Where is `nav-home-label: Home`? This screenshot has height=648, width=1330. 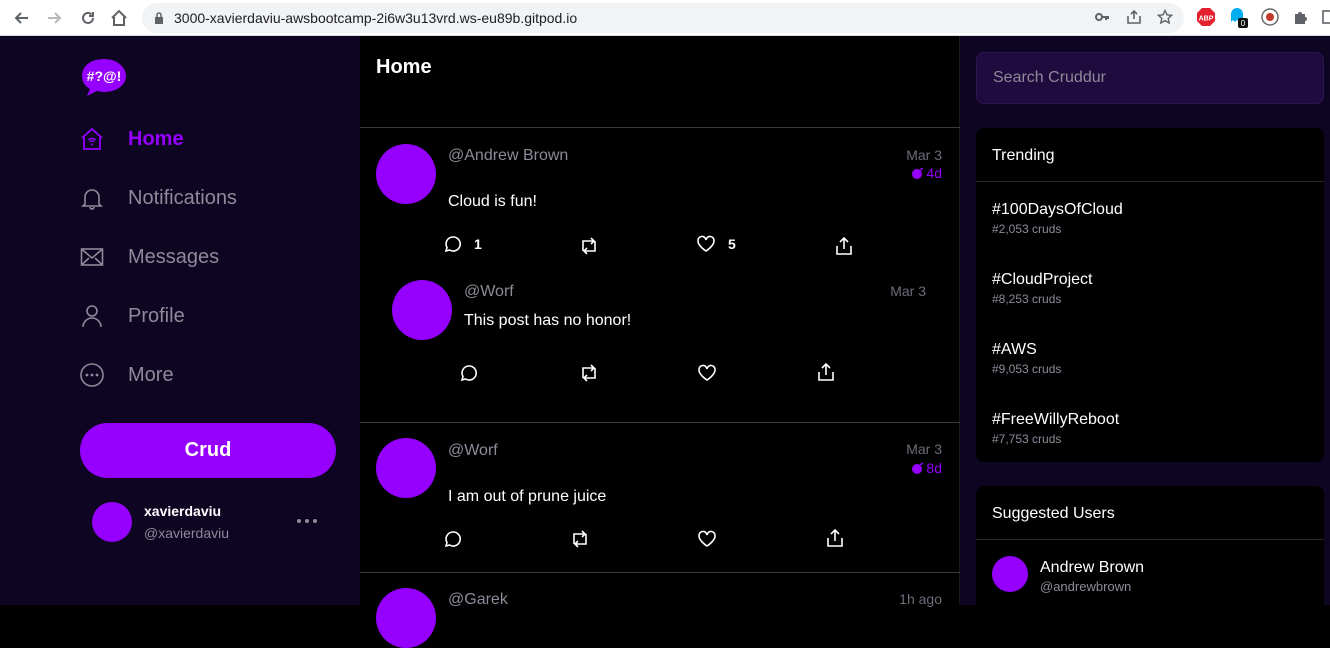
nav-home-label: Home is located at coordinates (156, 138).